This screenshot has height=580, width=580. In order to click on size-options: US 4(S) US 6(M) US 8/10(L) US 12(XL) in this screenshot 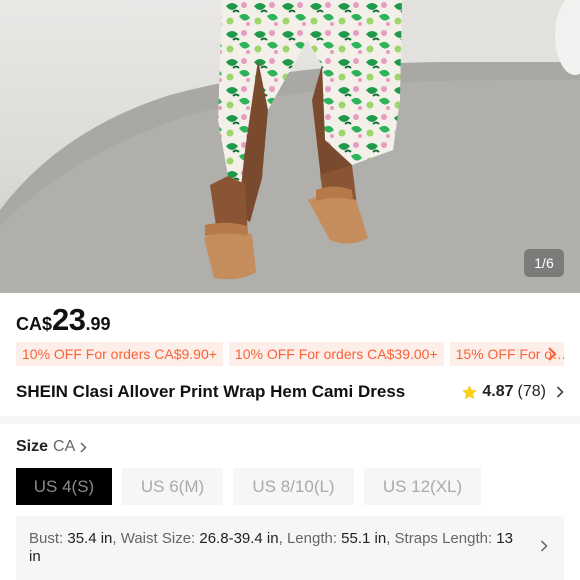, I will do `click(248, 486)`.